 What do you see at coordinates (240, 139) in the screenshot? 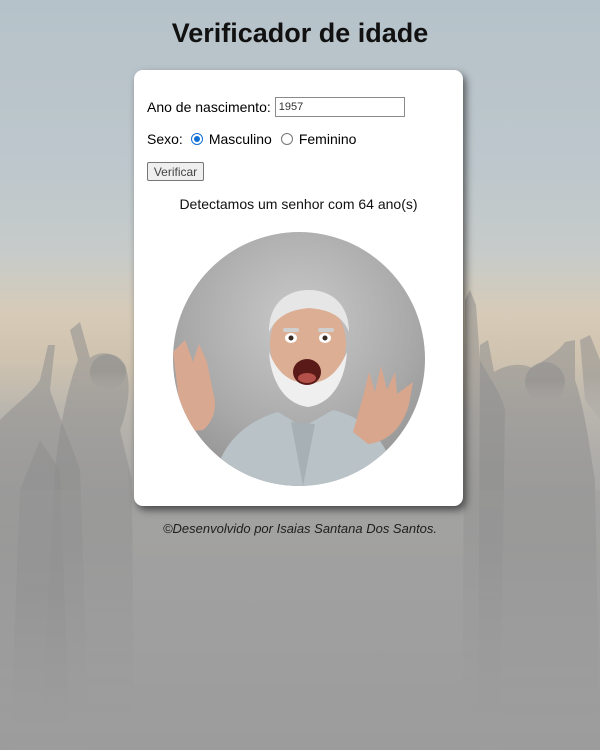
I see `radio-masculino-label: Masculino` at bounding box center [240, 139].